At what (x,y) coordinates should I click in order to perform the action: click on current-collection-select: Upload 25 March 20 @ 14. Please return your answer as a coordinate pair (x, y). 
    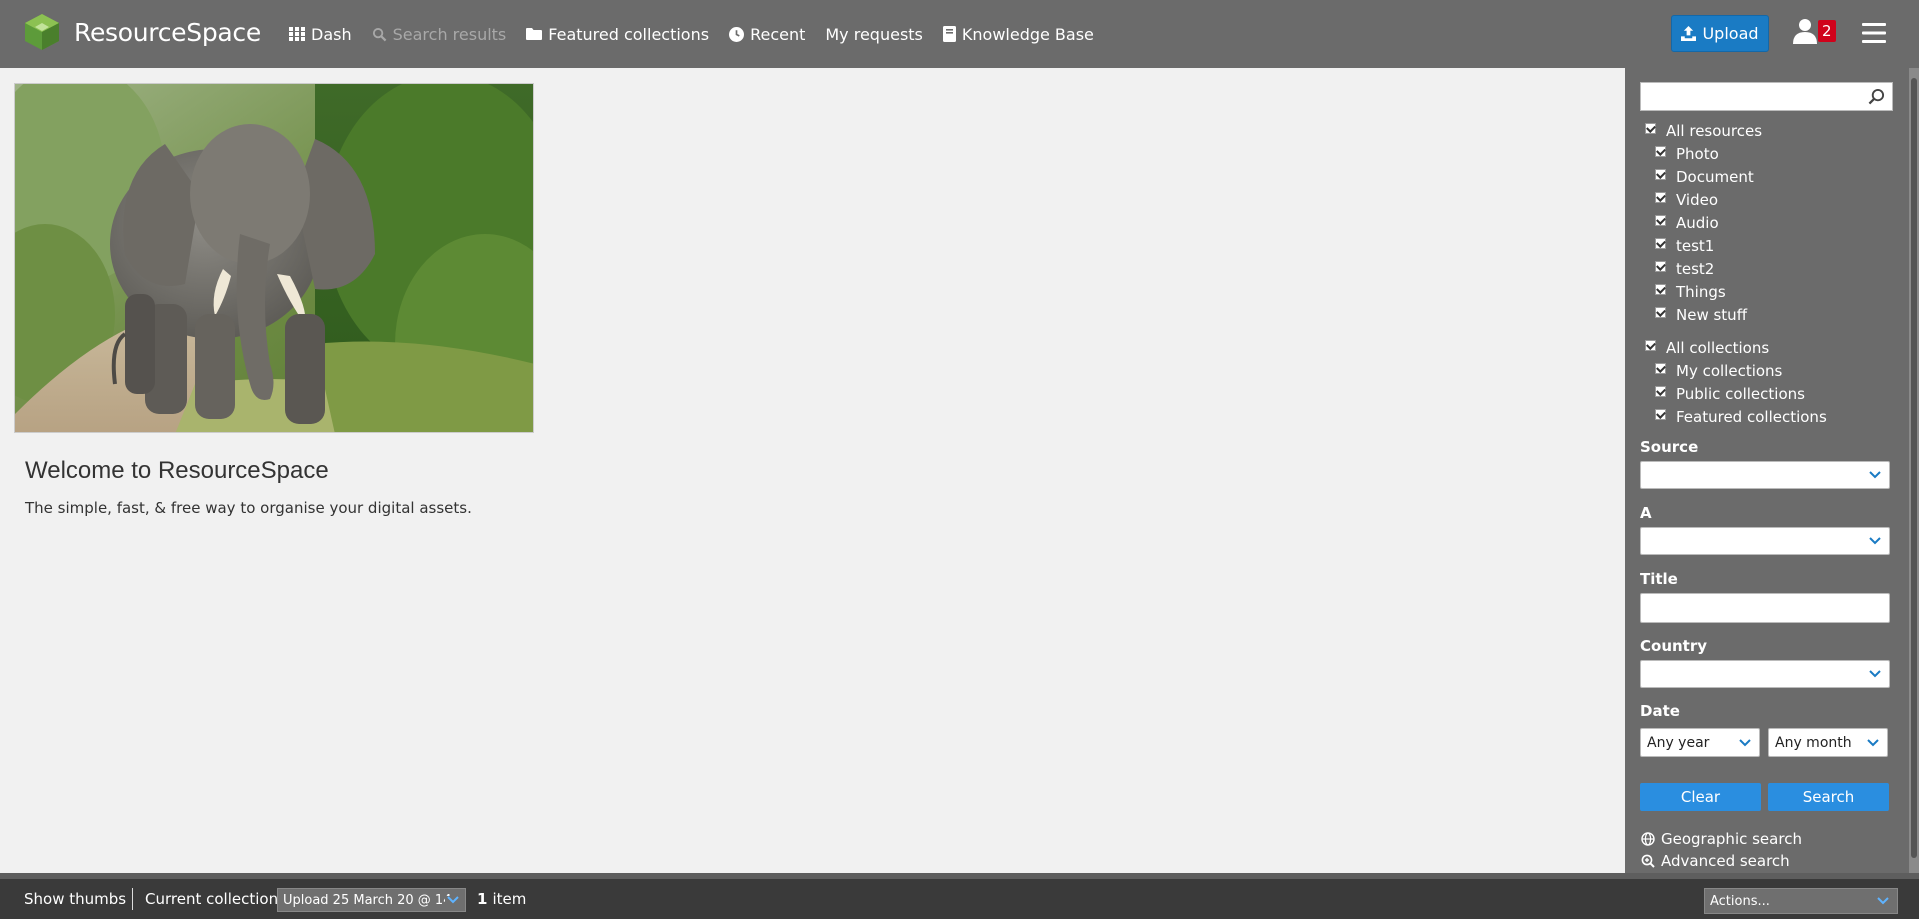
    Looking at the image, I should click on (371, 900).